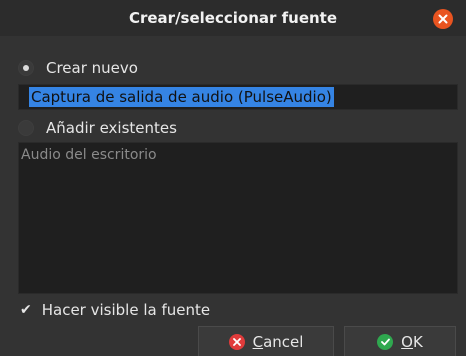  Describe the element at coordinates (26, 310) in the screenshot. I see `check-icon: ✔` at that location.